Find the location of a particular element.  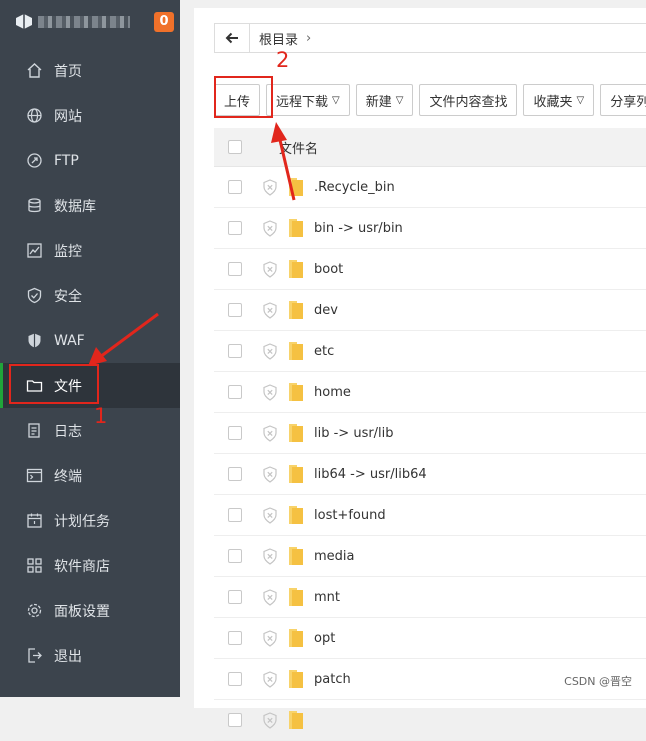

shield-check-icon is located at coordinates (34, 295).